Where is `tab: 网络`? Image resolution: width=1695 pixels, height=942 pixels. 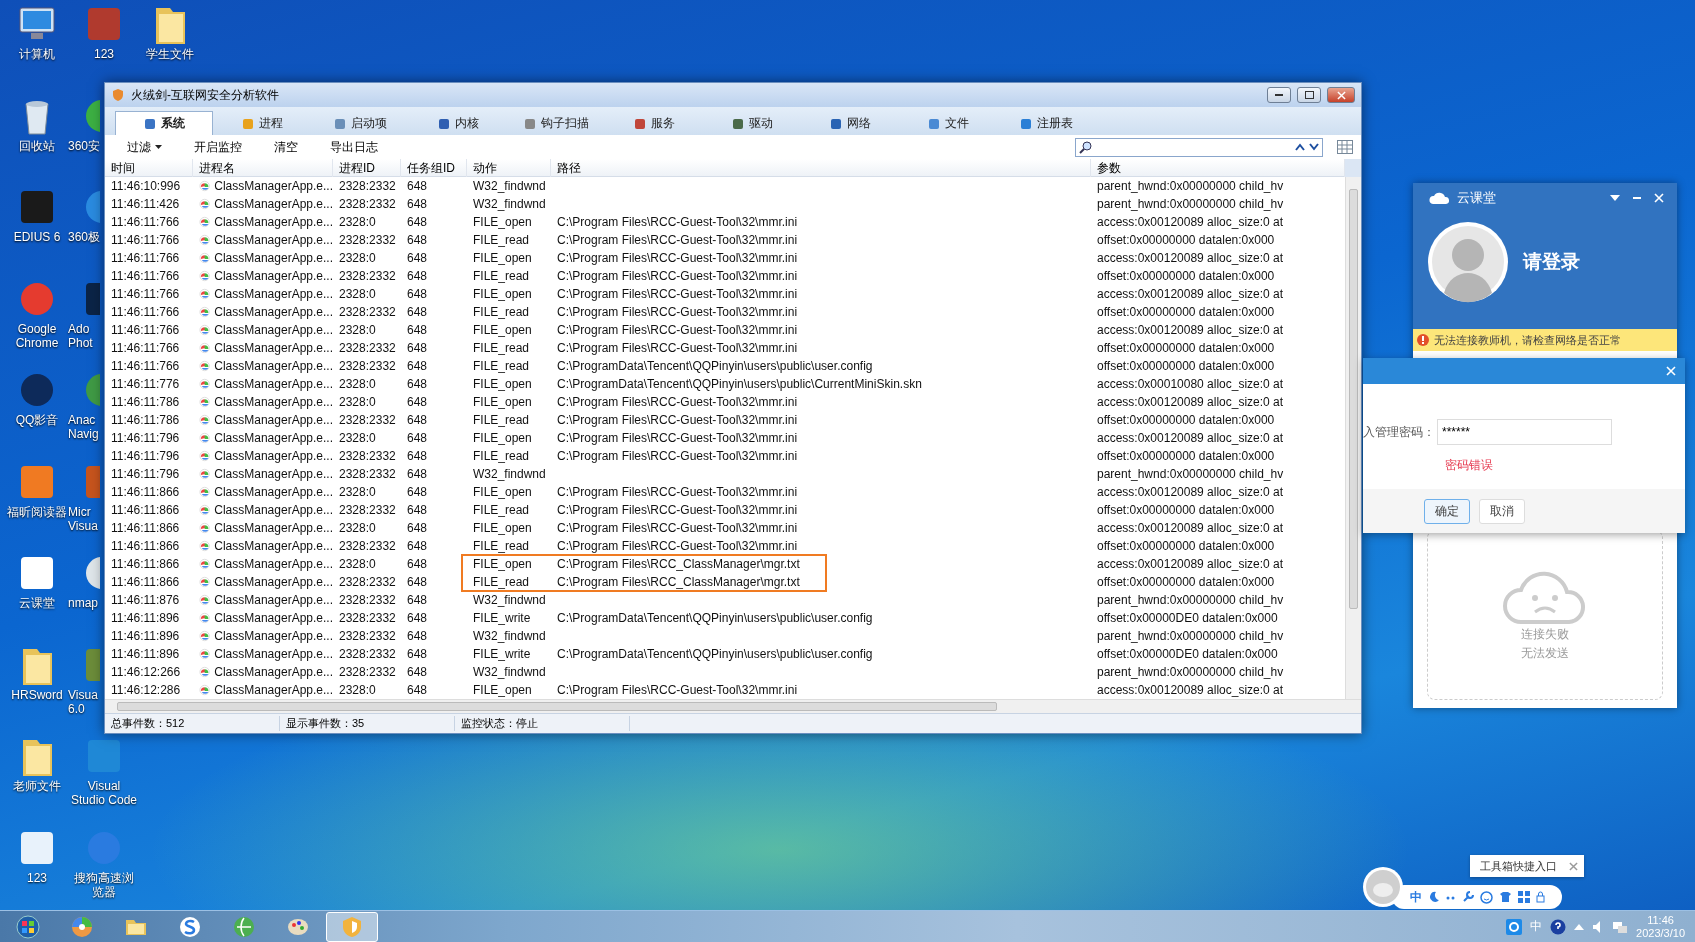 tab: 网络 is located at coordinates (850, 123).